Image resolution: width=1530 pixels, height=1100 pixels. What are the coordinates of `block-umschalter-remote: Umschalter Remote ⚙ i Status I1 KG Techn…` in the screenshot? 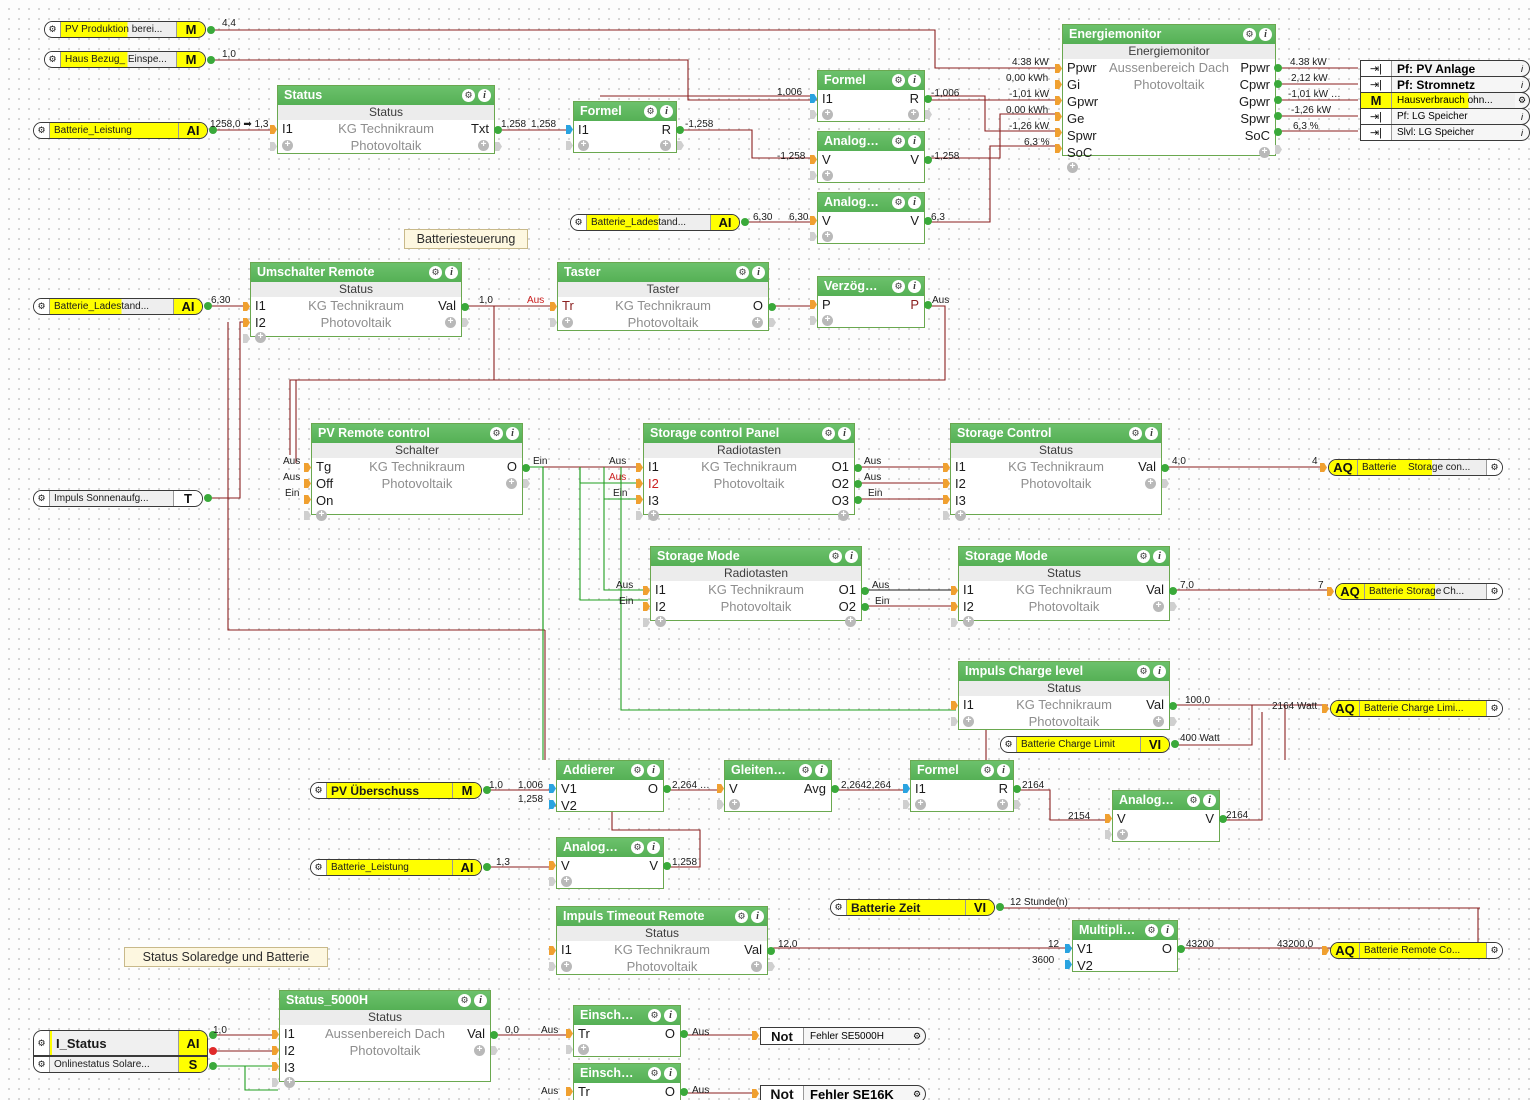 It's located at (356, 302).